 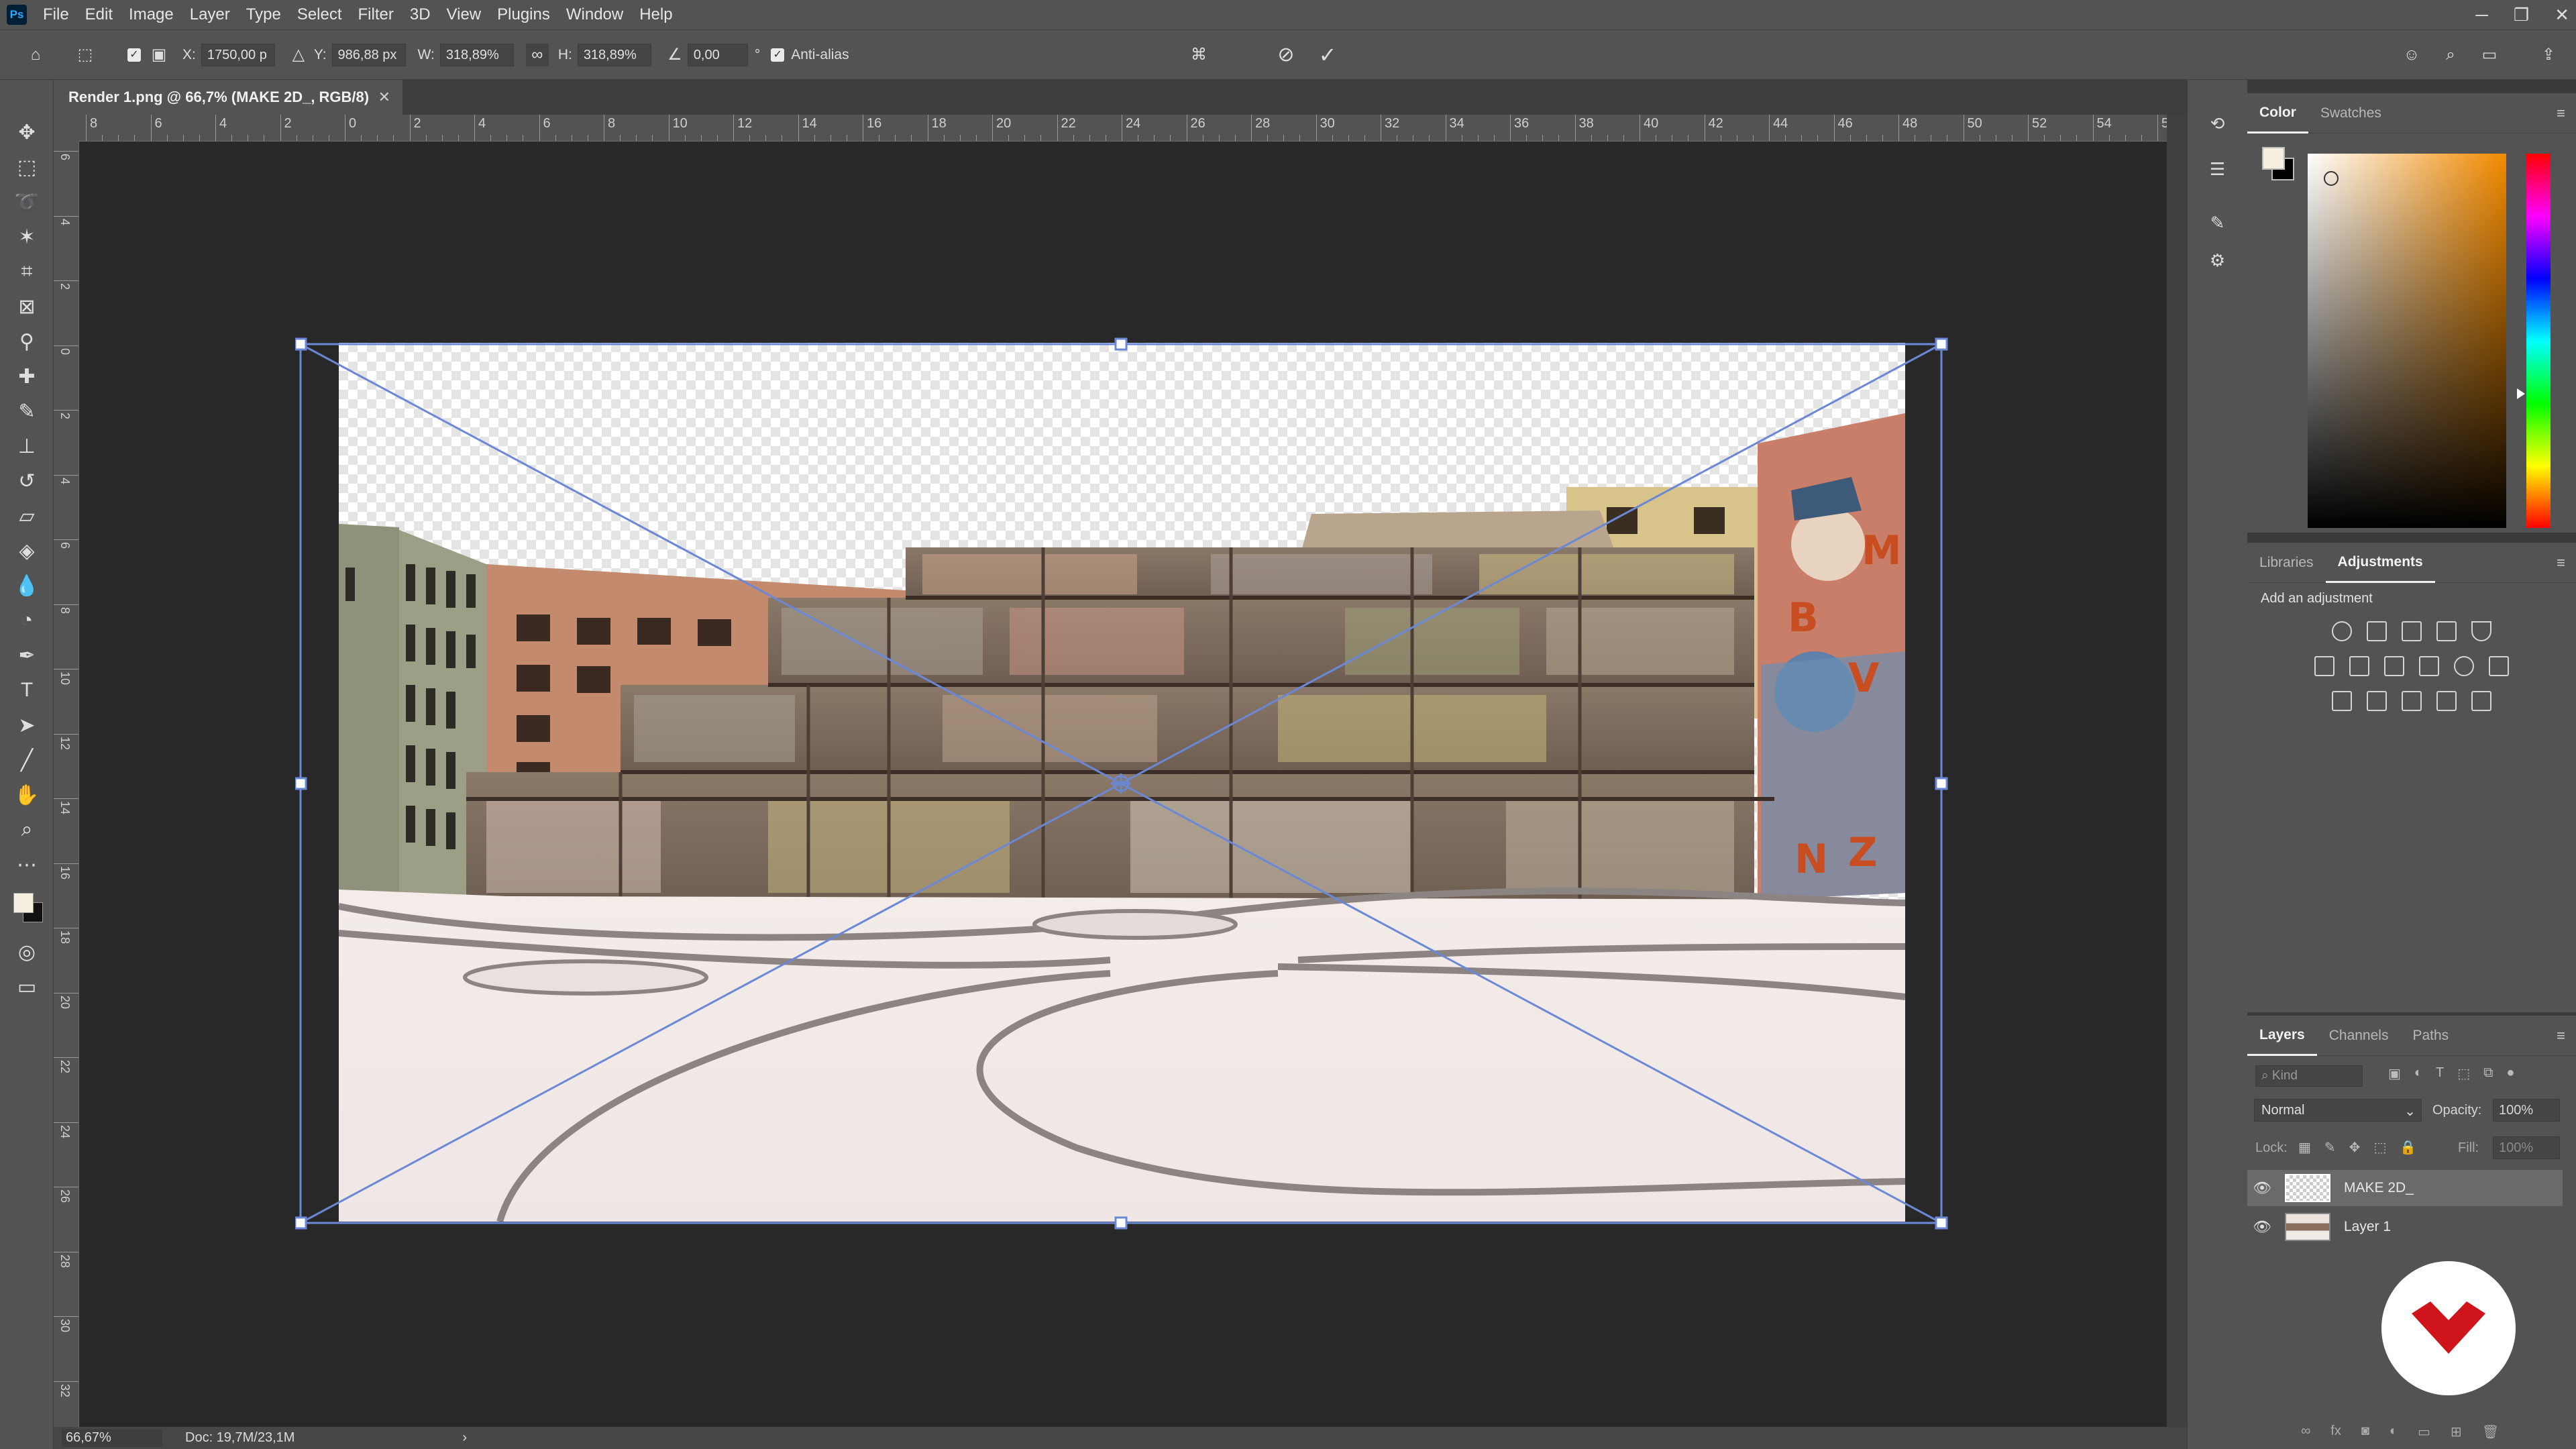 I want to click on add-mask-icon: ◙, so click(x=2365, y=1432).